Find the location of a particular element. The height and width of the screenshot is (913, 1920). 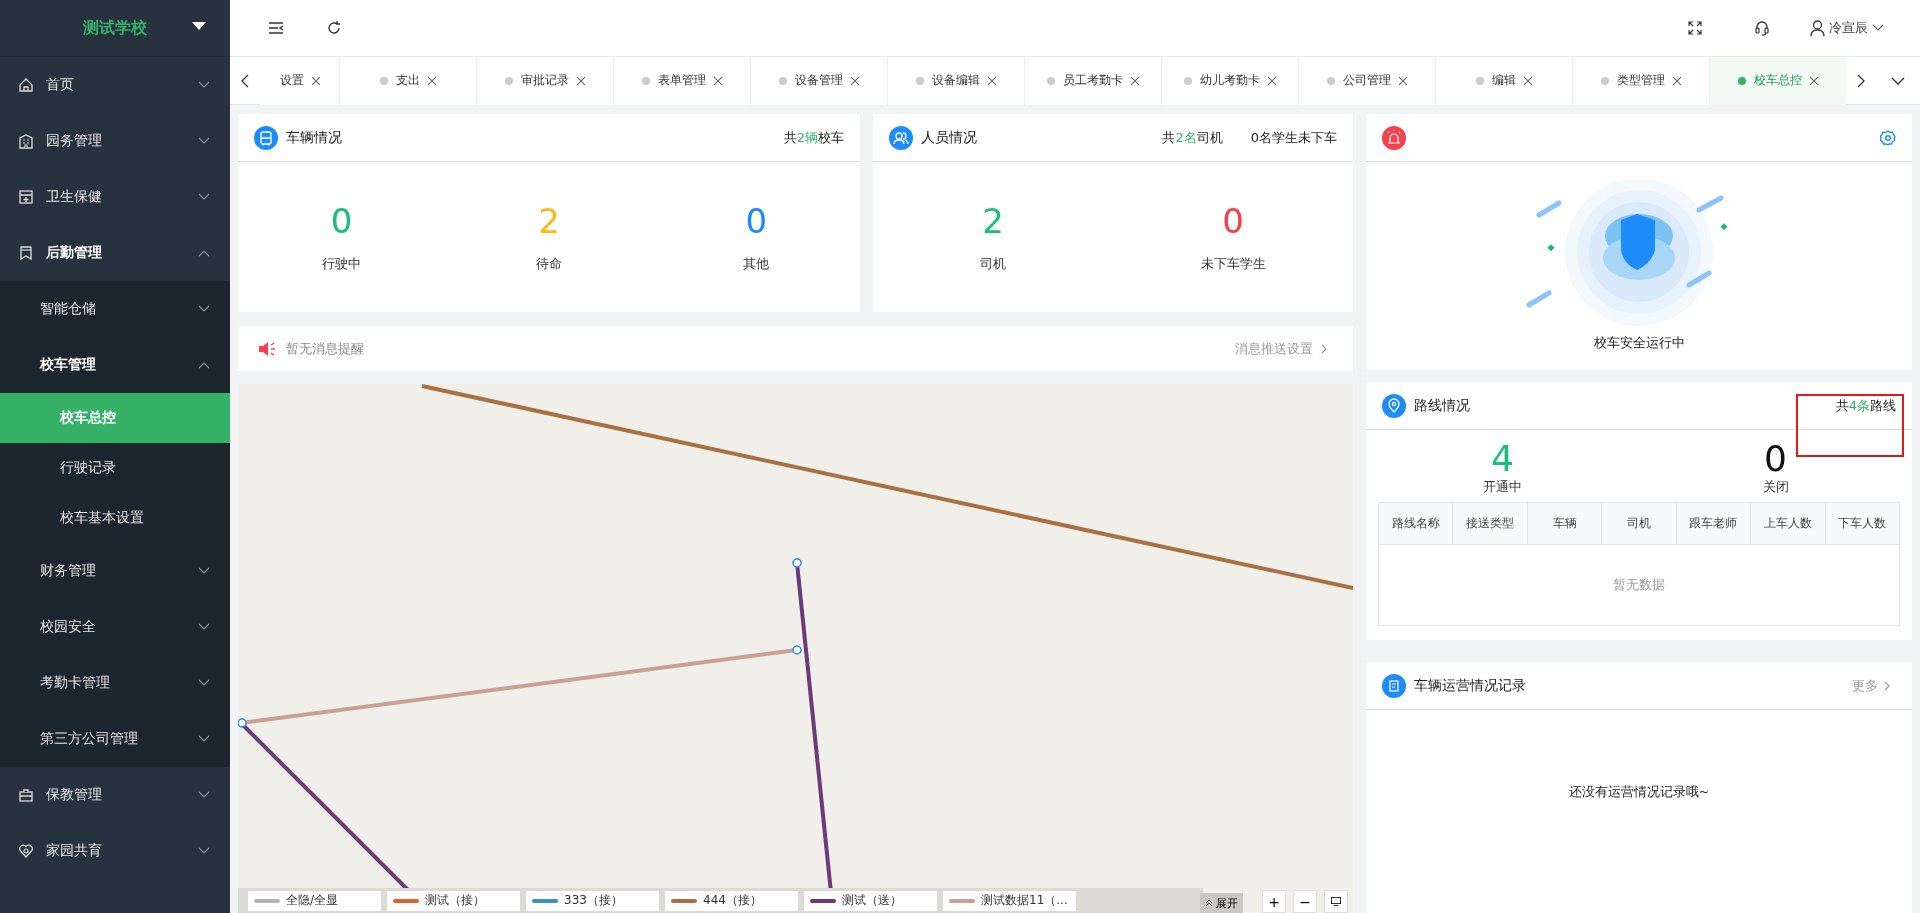

bookmark-icon is located at coordinates (26, 253).